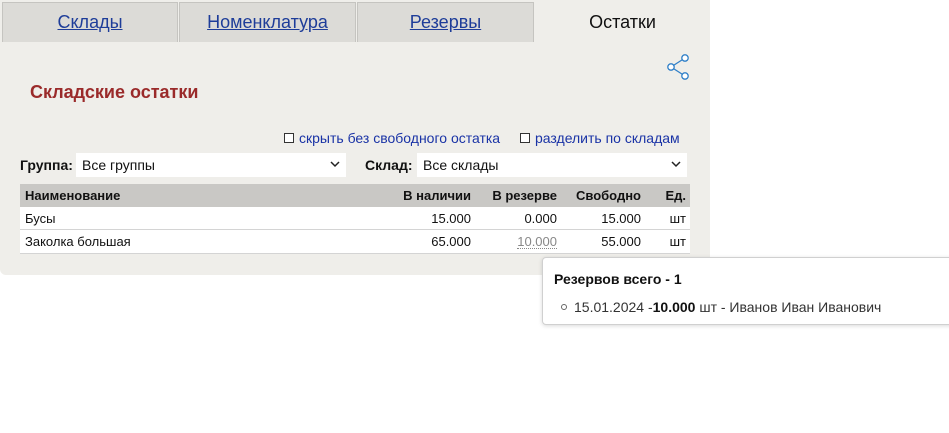  I want to click on cell-stock: 65.000, so click(451, 241).